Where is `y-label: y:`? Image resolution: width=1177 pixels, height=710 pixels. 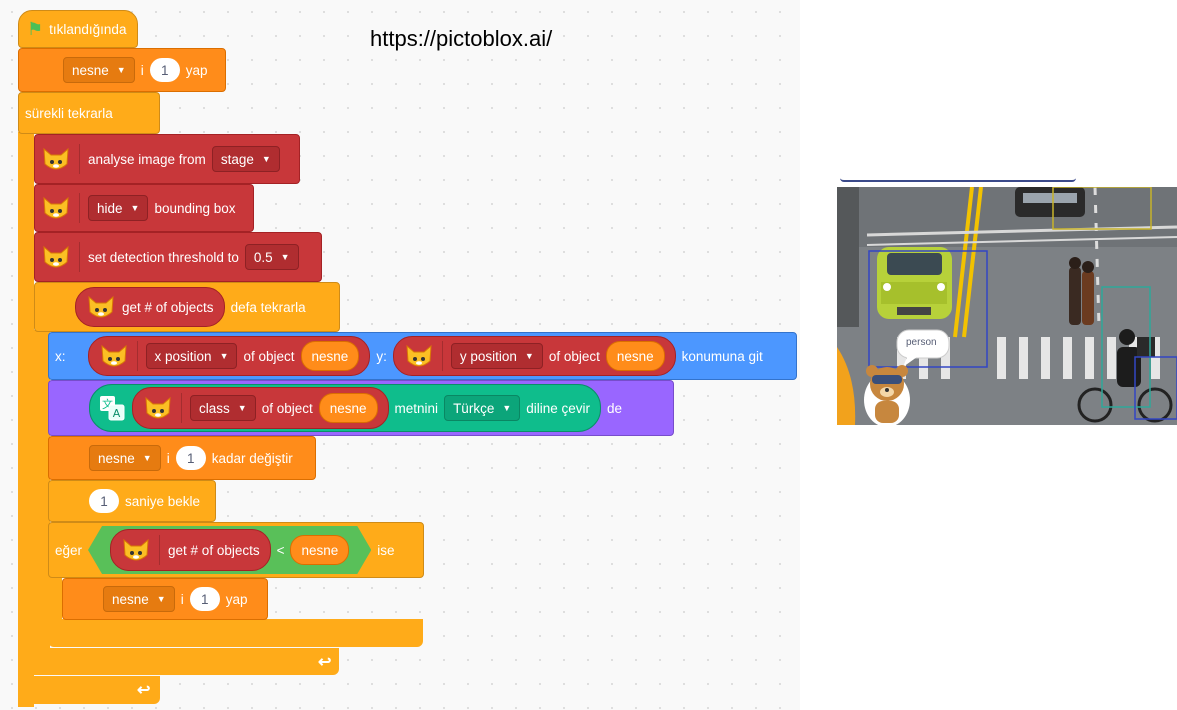 y-label: y: is located at coordinates (381, 356).